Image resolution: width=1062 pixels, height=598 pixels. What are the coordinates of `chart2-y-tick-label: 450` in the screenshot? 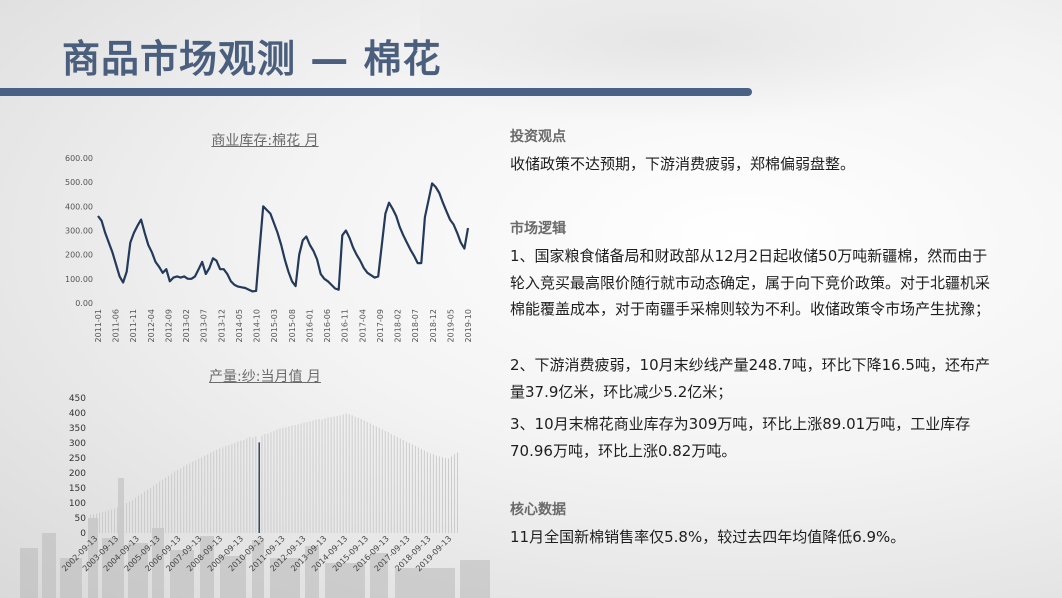 It's located at (77, 399).